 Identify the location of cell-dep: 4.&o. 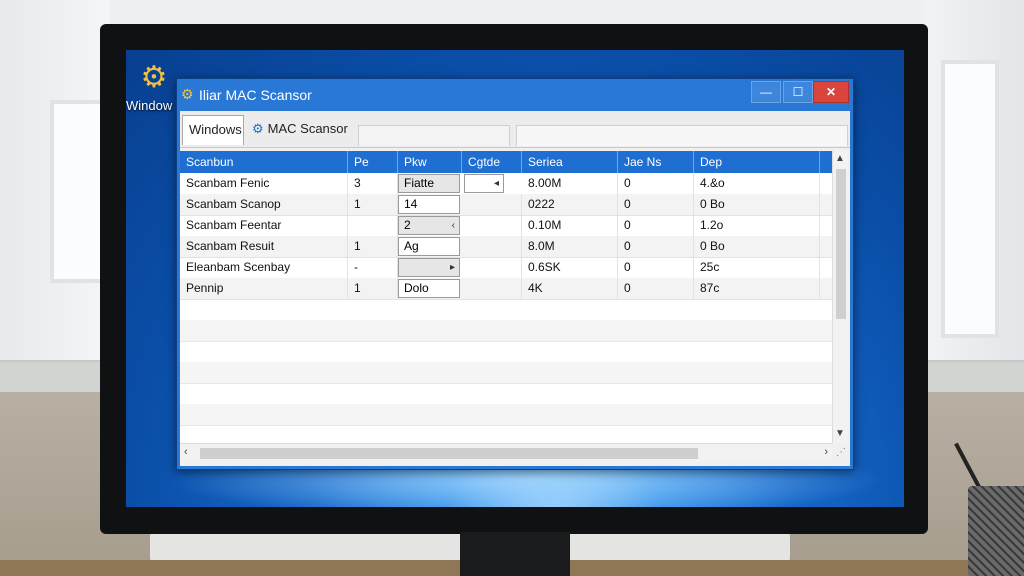
(757, 183).